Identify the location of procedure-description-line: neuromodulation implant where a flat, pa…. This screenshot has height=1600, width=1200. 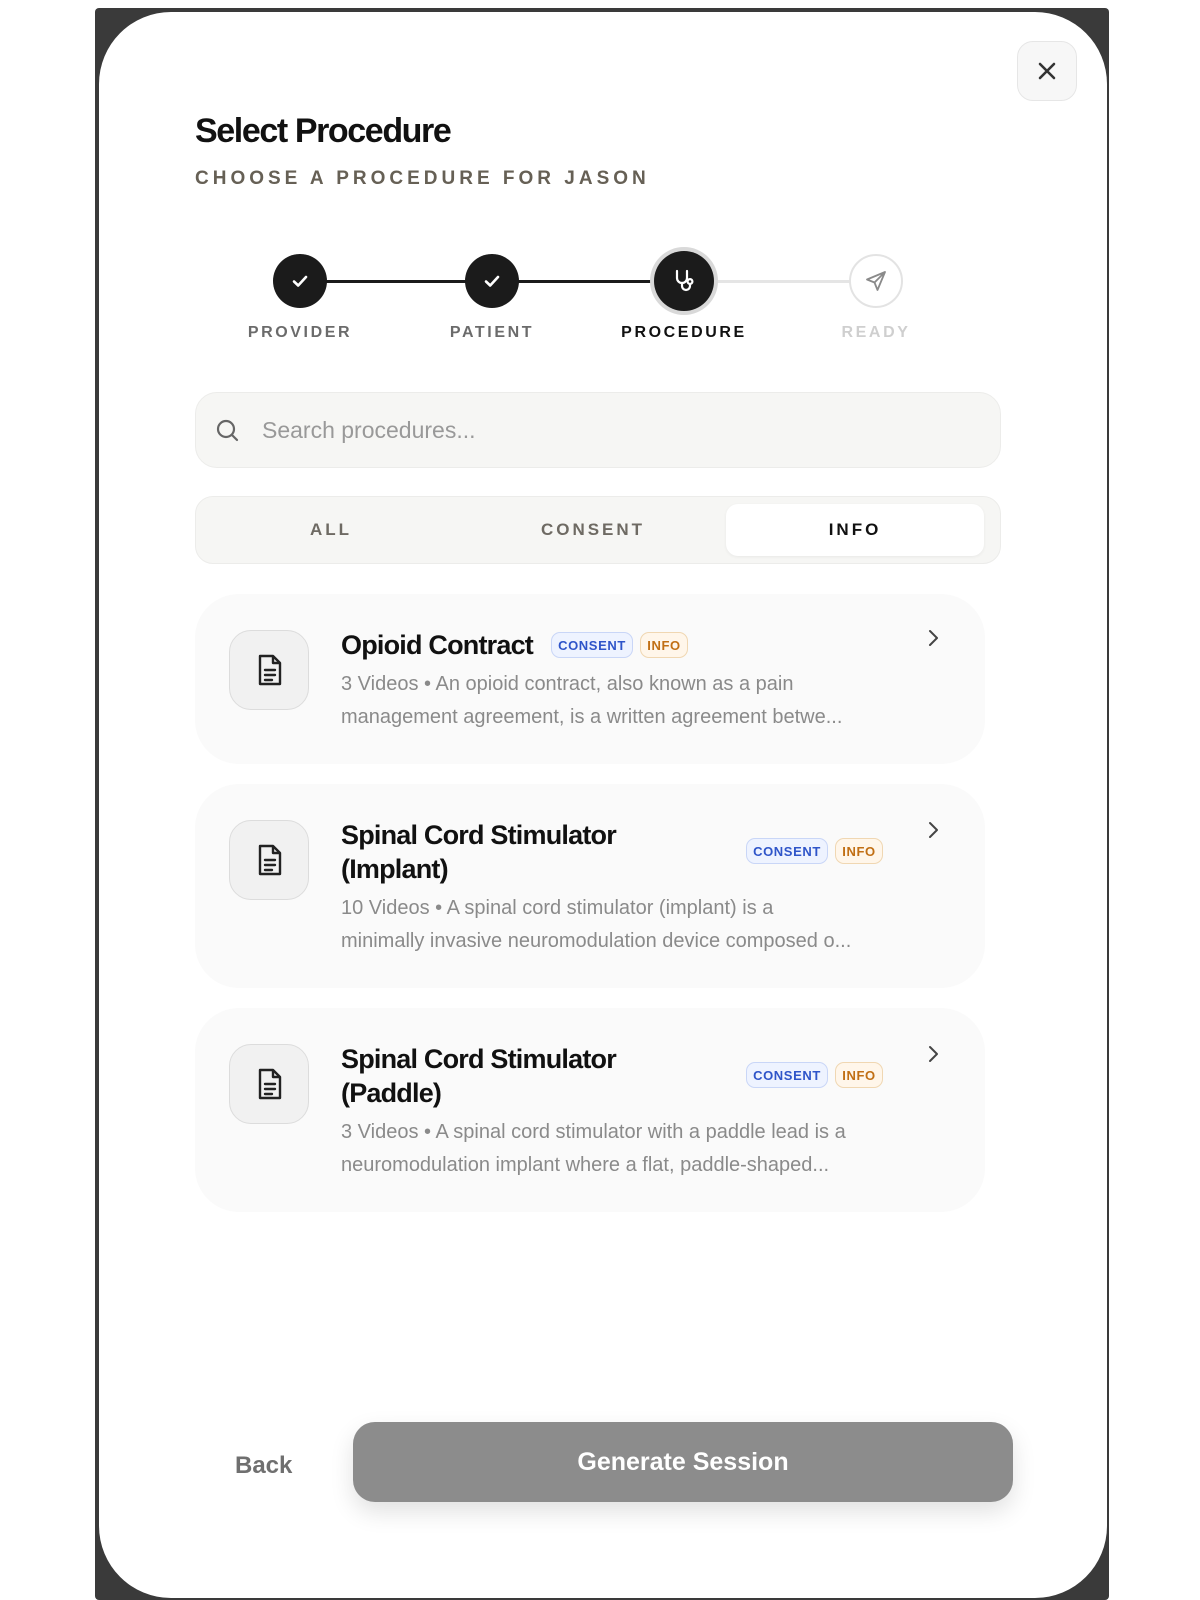
(585, 1165).